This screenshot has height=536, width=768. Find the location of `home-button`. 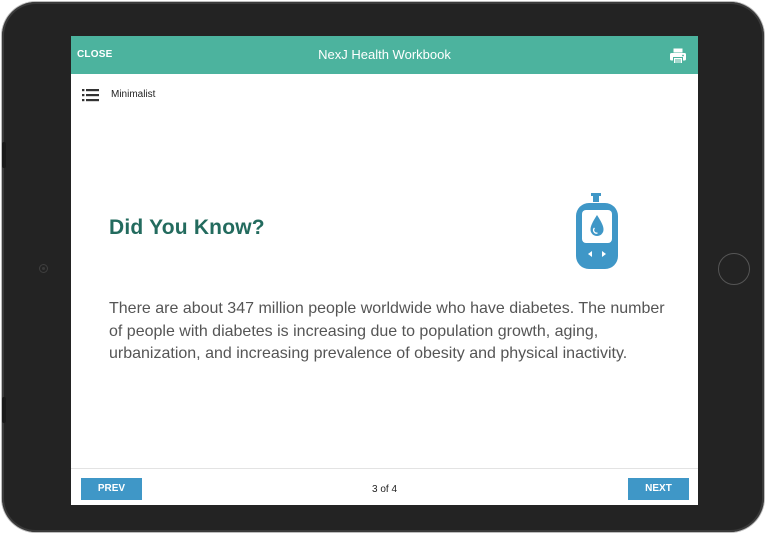

home-button is located at coordinates (734, 269).